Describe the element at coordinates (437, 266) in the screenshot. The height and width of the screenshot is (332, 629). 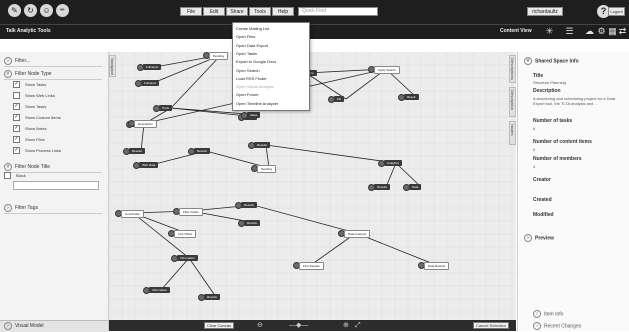
I see `graph-node: Data Results` at that location.